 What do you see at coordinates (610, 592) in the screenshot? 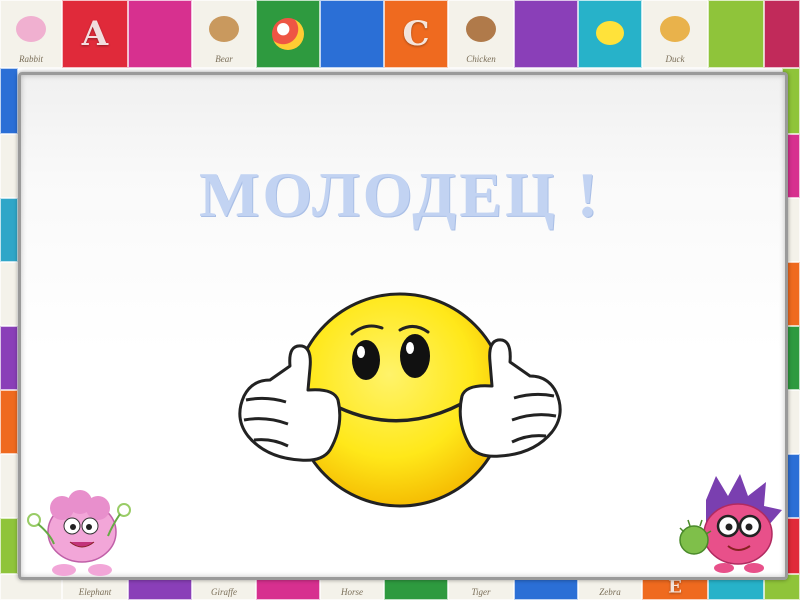
I see `border-caption: Zebra` at bounding box center [610, 592].